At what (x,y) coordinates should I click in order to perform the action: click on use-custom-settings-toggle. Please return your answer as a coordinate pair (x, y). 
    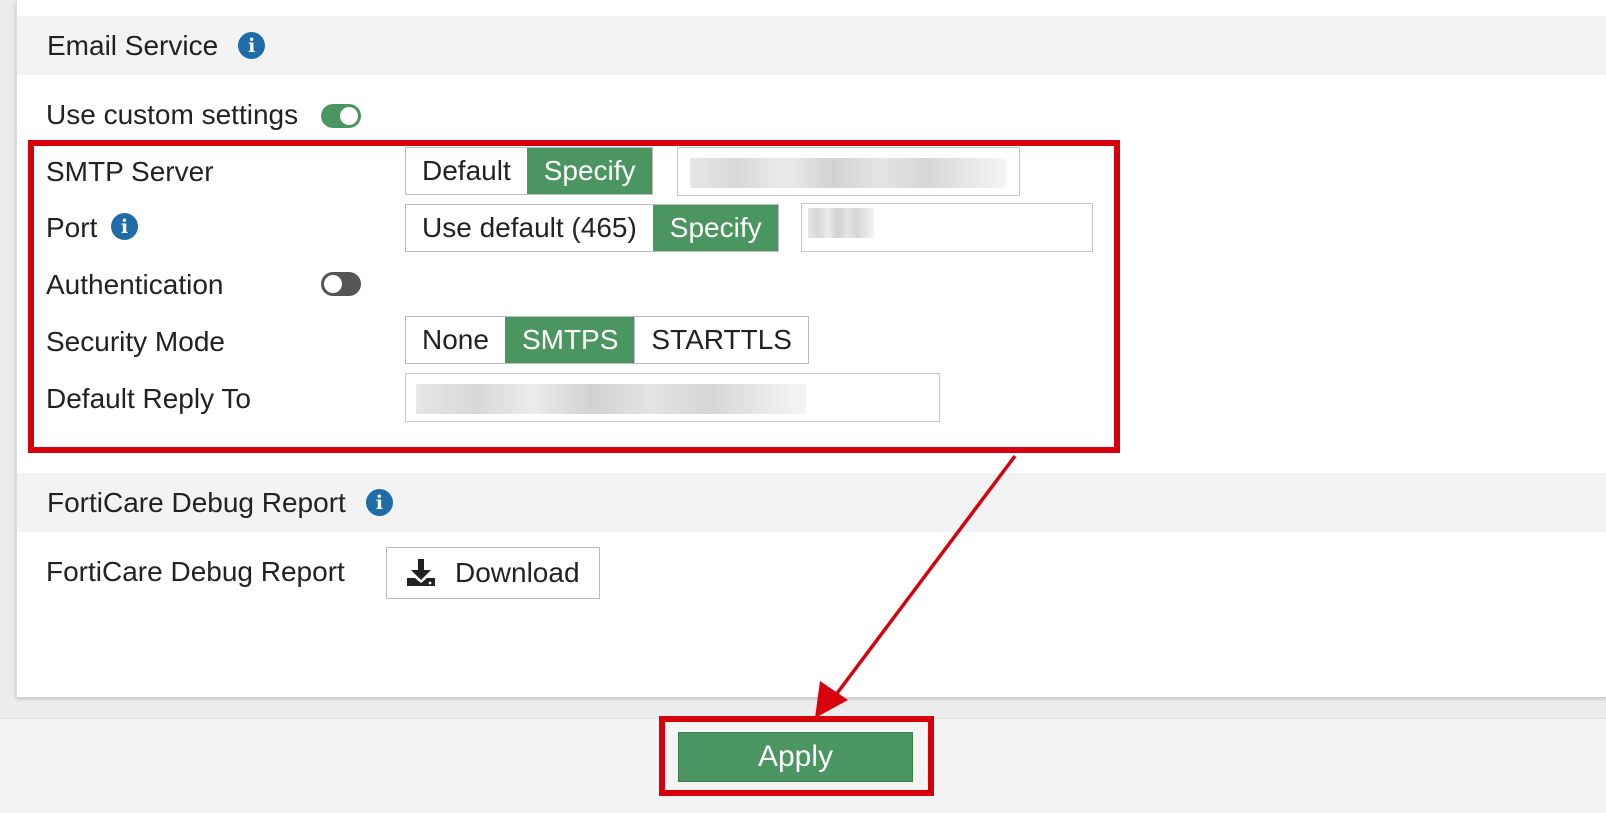
    Looking at the image, I should click on (341, 116).